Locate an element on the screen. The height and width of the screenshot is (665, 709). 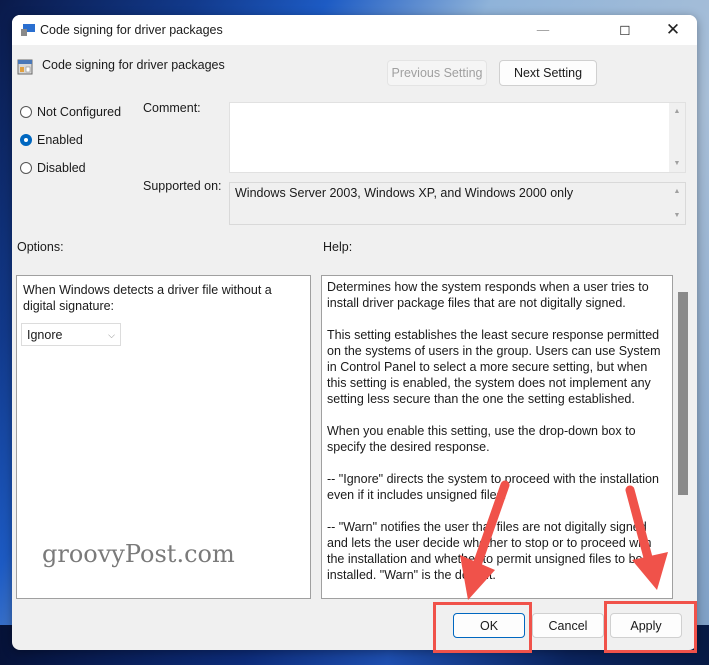
arrow-to-ok is located at coordinates (485, 540).